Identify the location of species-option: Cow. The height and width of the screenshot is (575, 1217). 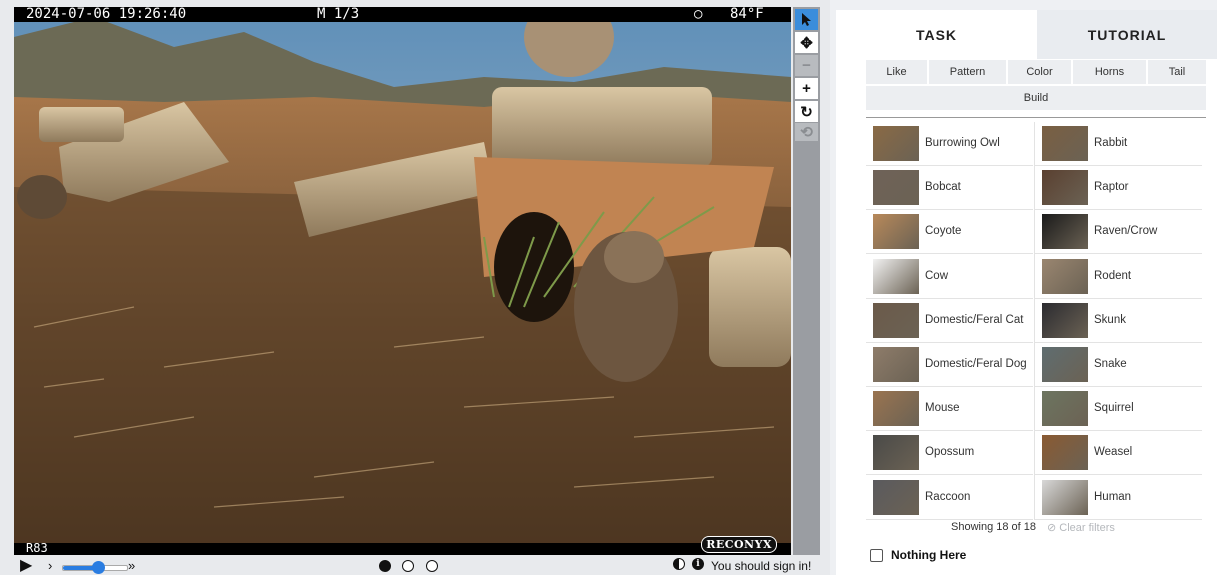
(949, 277).